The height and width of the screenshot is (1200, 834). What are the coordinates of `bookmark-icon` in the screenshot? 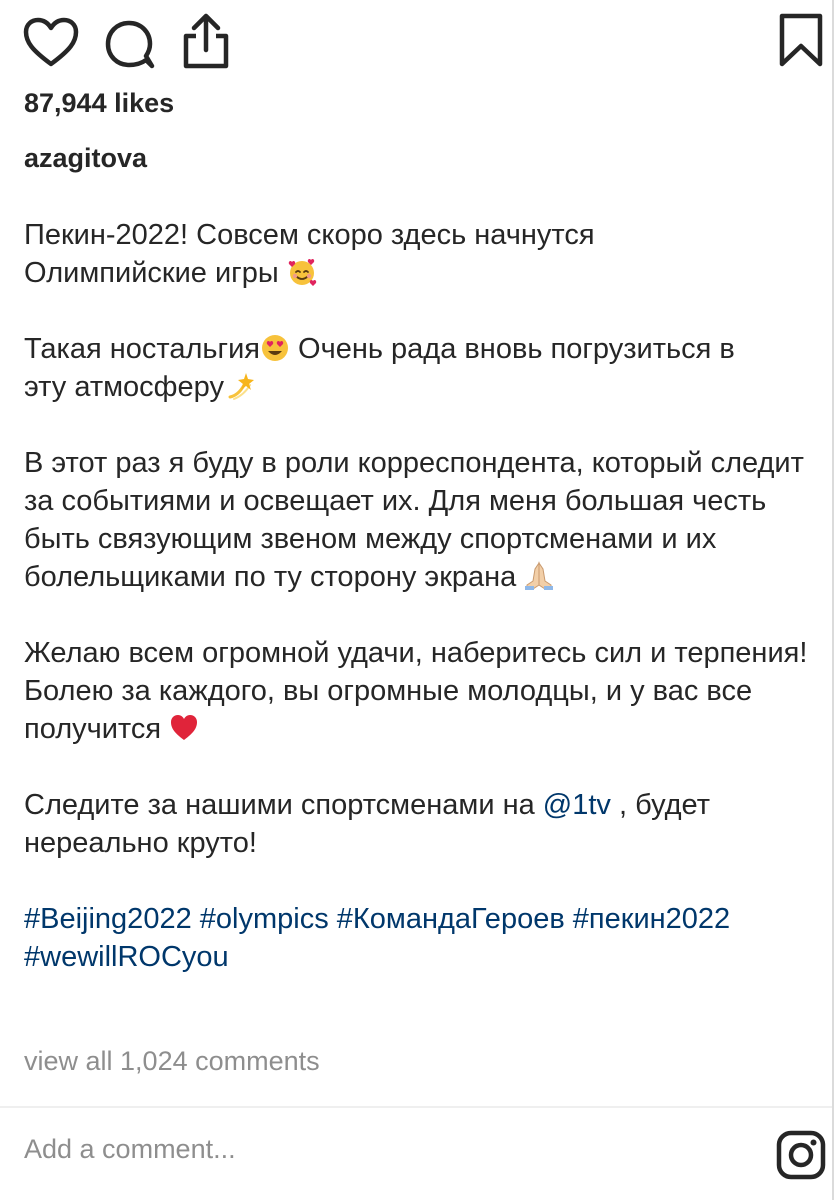 It's located at (801, 41).